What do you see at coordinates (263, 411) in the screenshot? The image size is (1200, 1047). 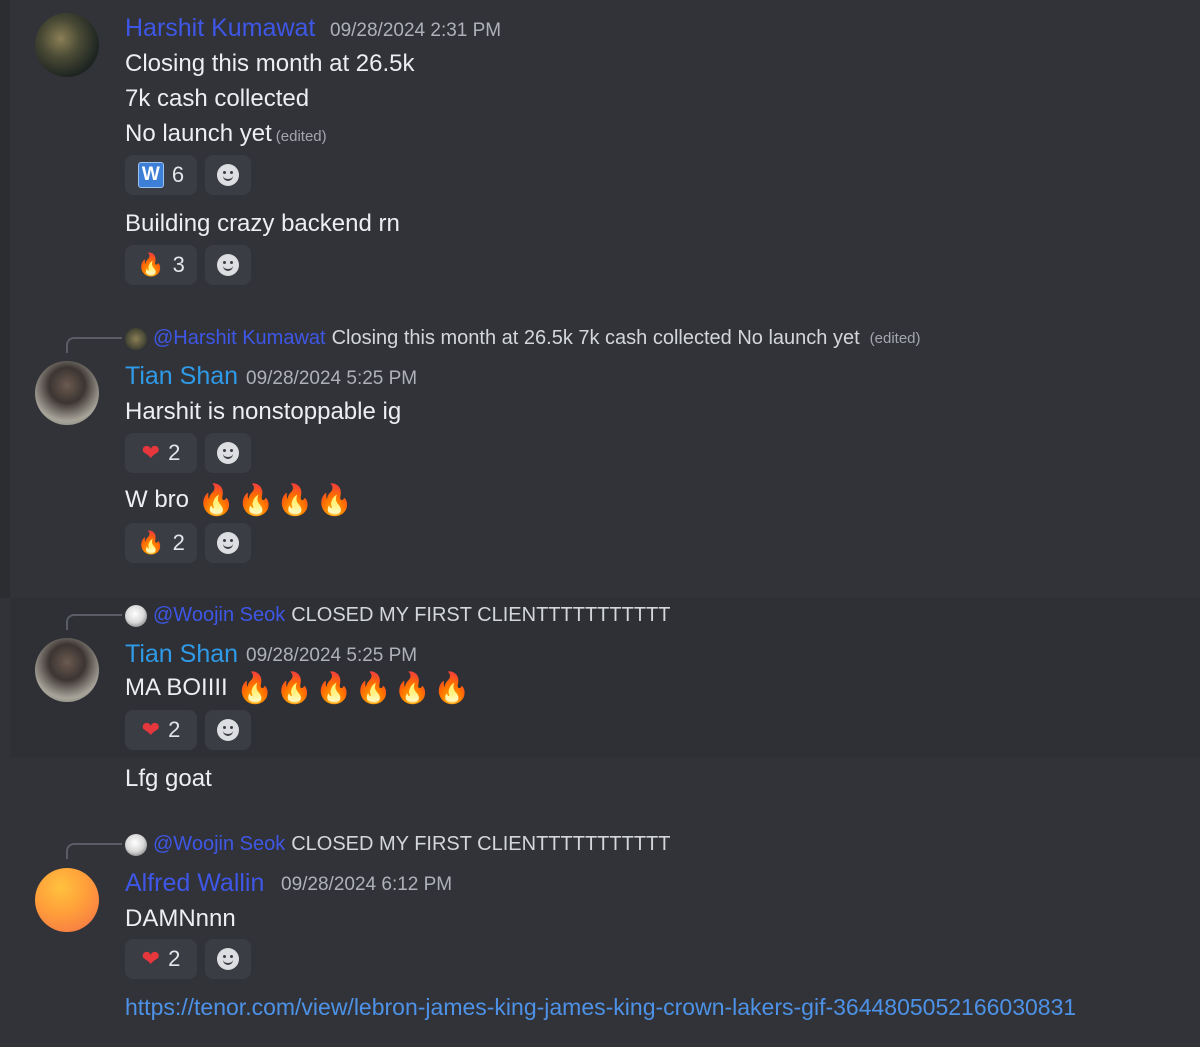 I see `message-text: Harshit is nonstoppable ig` at bounding box center [263, 411].